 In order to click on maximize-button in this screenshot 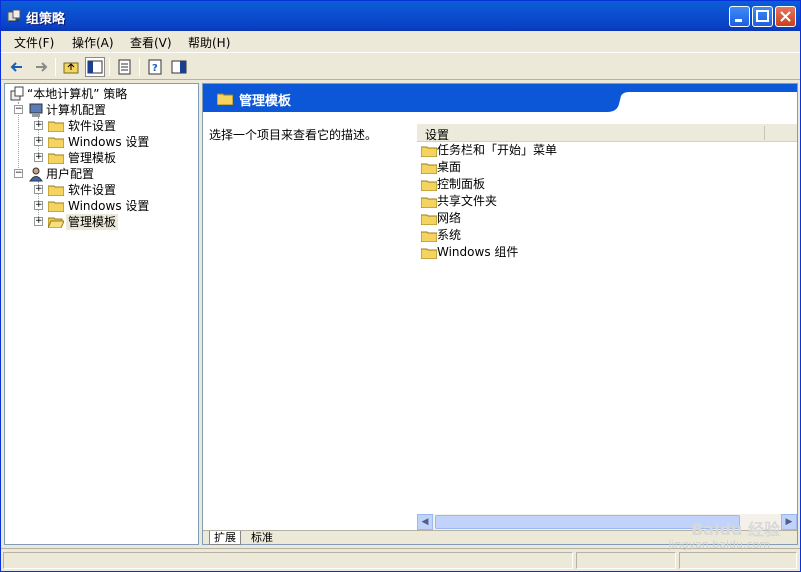, I will do `click(762, 16)`.